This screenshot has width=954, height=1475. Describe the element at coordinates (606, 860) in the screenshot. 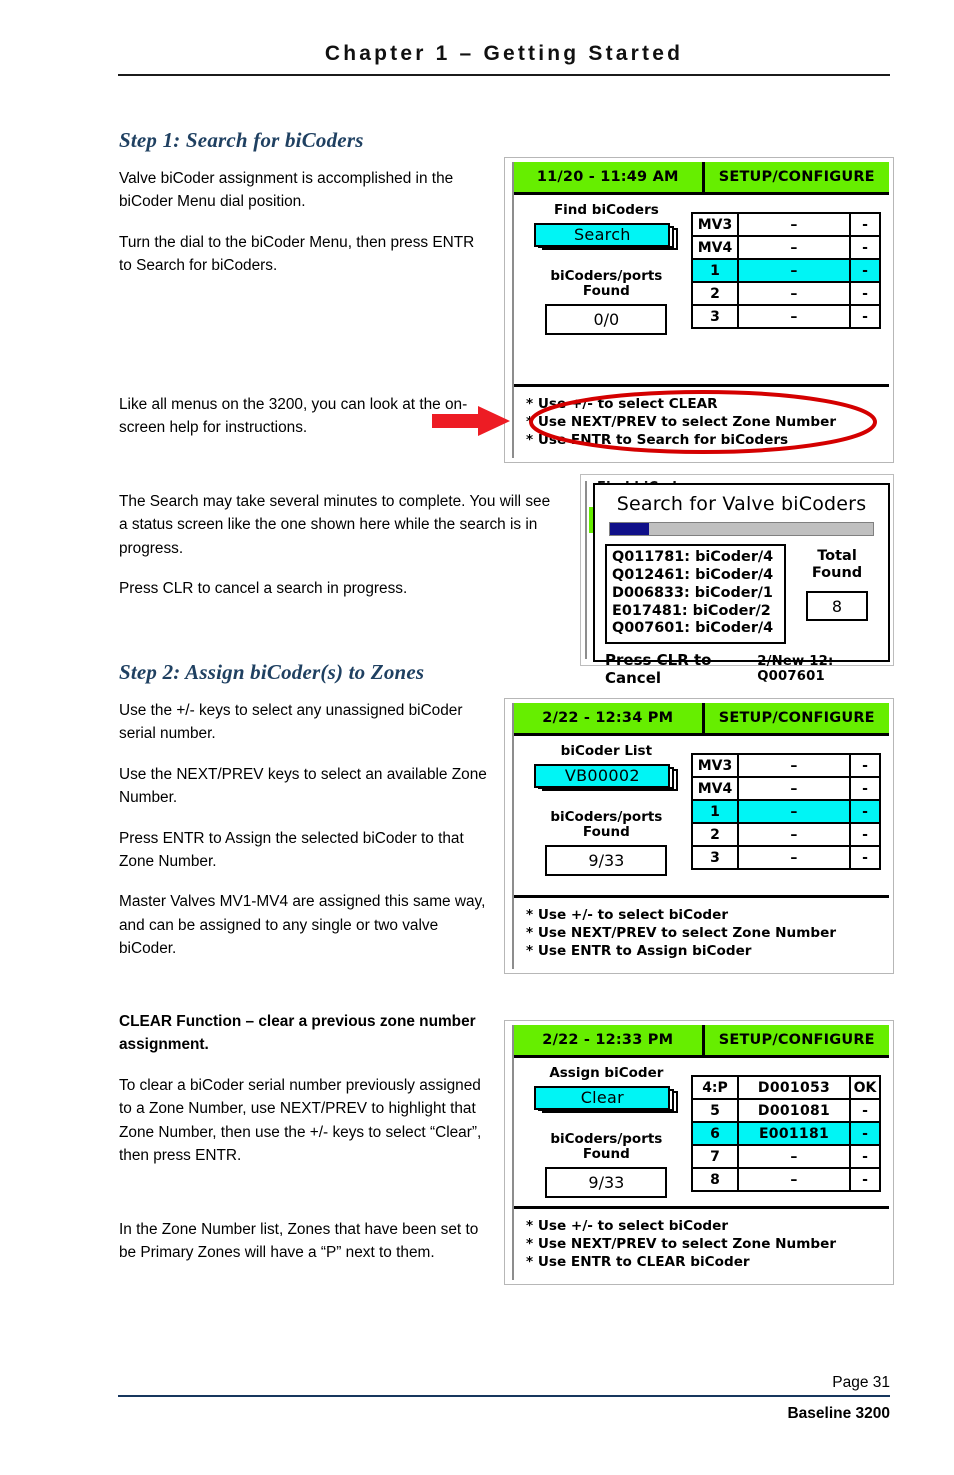

I see `found-value-3: 9/33` at that location.